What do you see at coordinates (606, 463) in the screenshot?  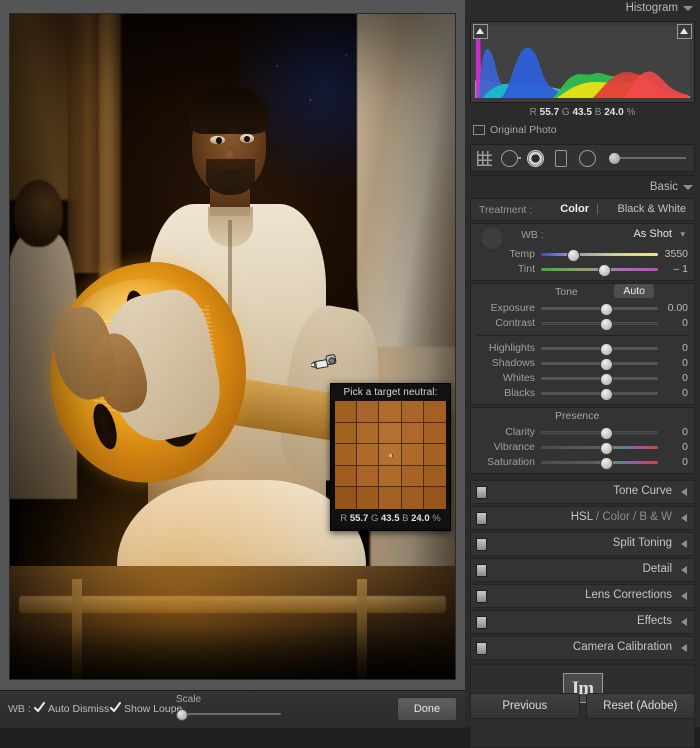 I see `slider-saturation-knob` at bounding box center [606, 463].